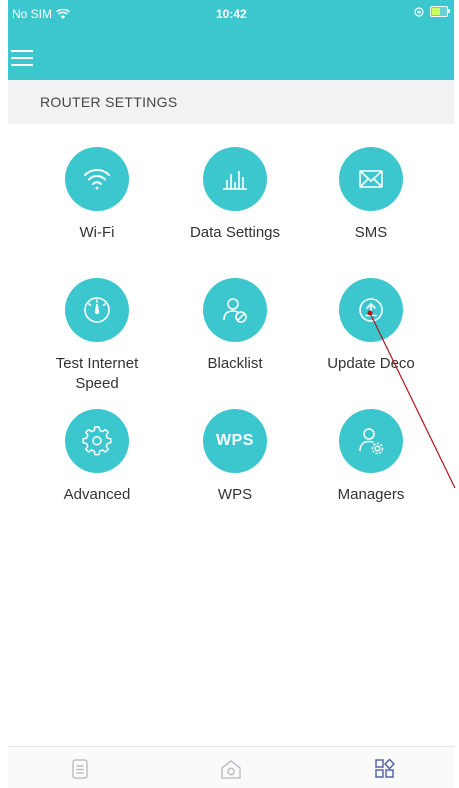  I want to click on tile-label: WPS, so click(235, 494).